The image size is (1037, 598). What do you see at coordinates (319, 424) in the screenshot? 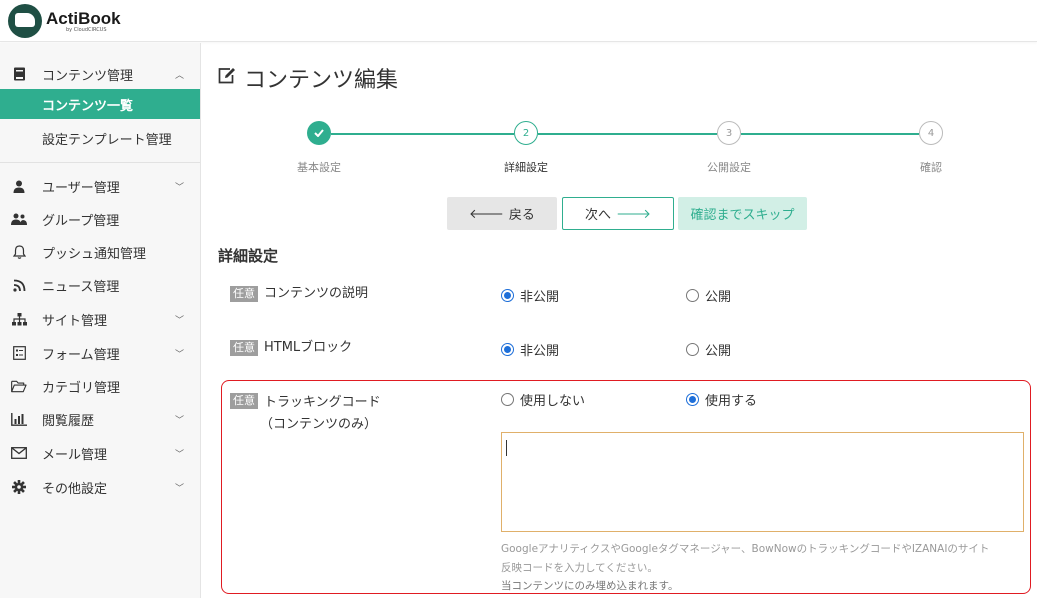
I see `field-label-subtext: （コンテンツのみ）` at bounding box center [319, 424].